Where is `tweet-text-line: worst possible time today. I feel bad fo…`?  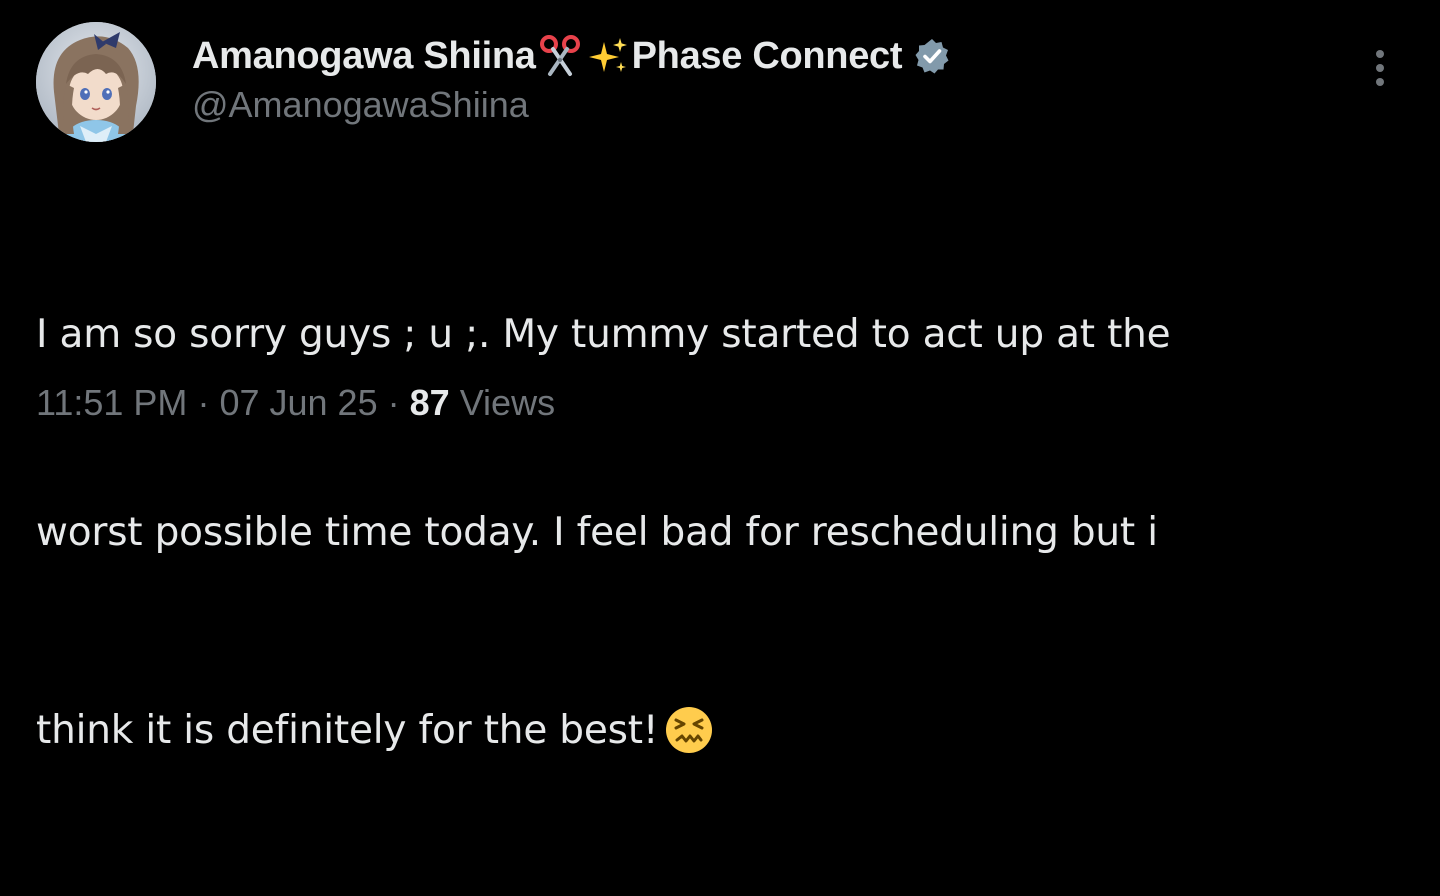
tweet-text-line: worst possible time today. I feel bad fo… is located at coordinates (597, 532).